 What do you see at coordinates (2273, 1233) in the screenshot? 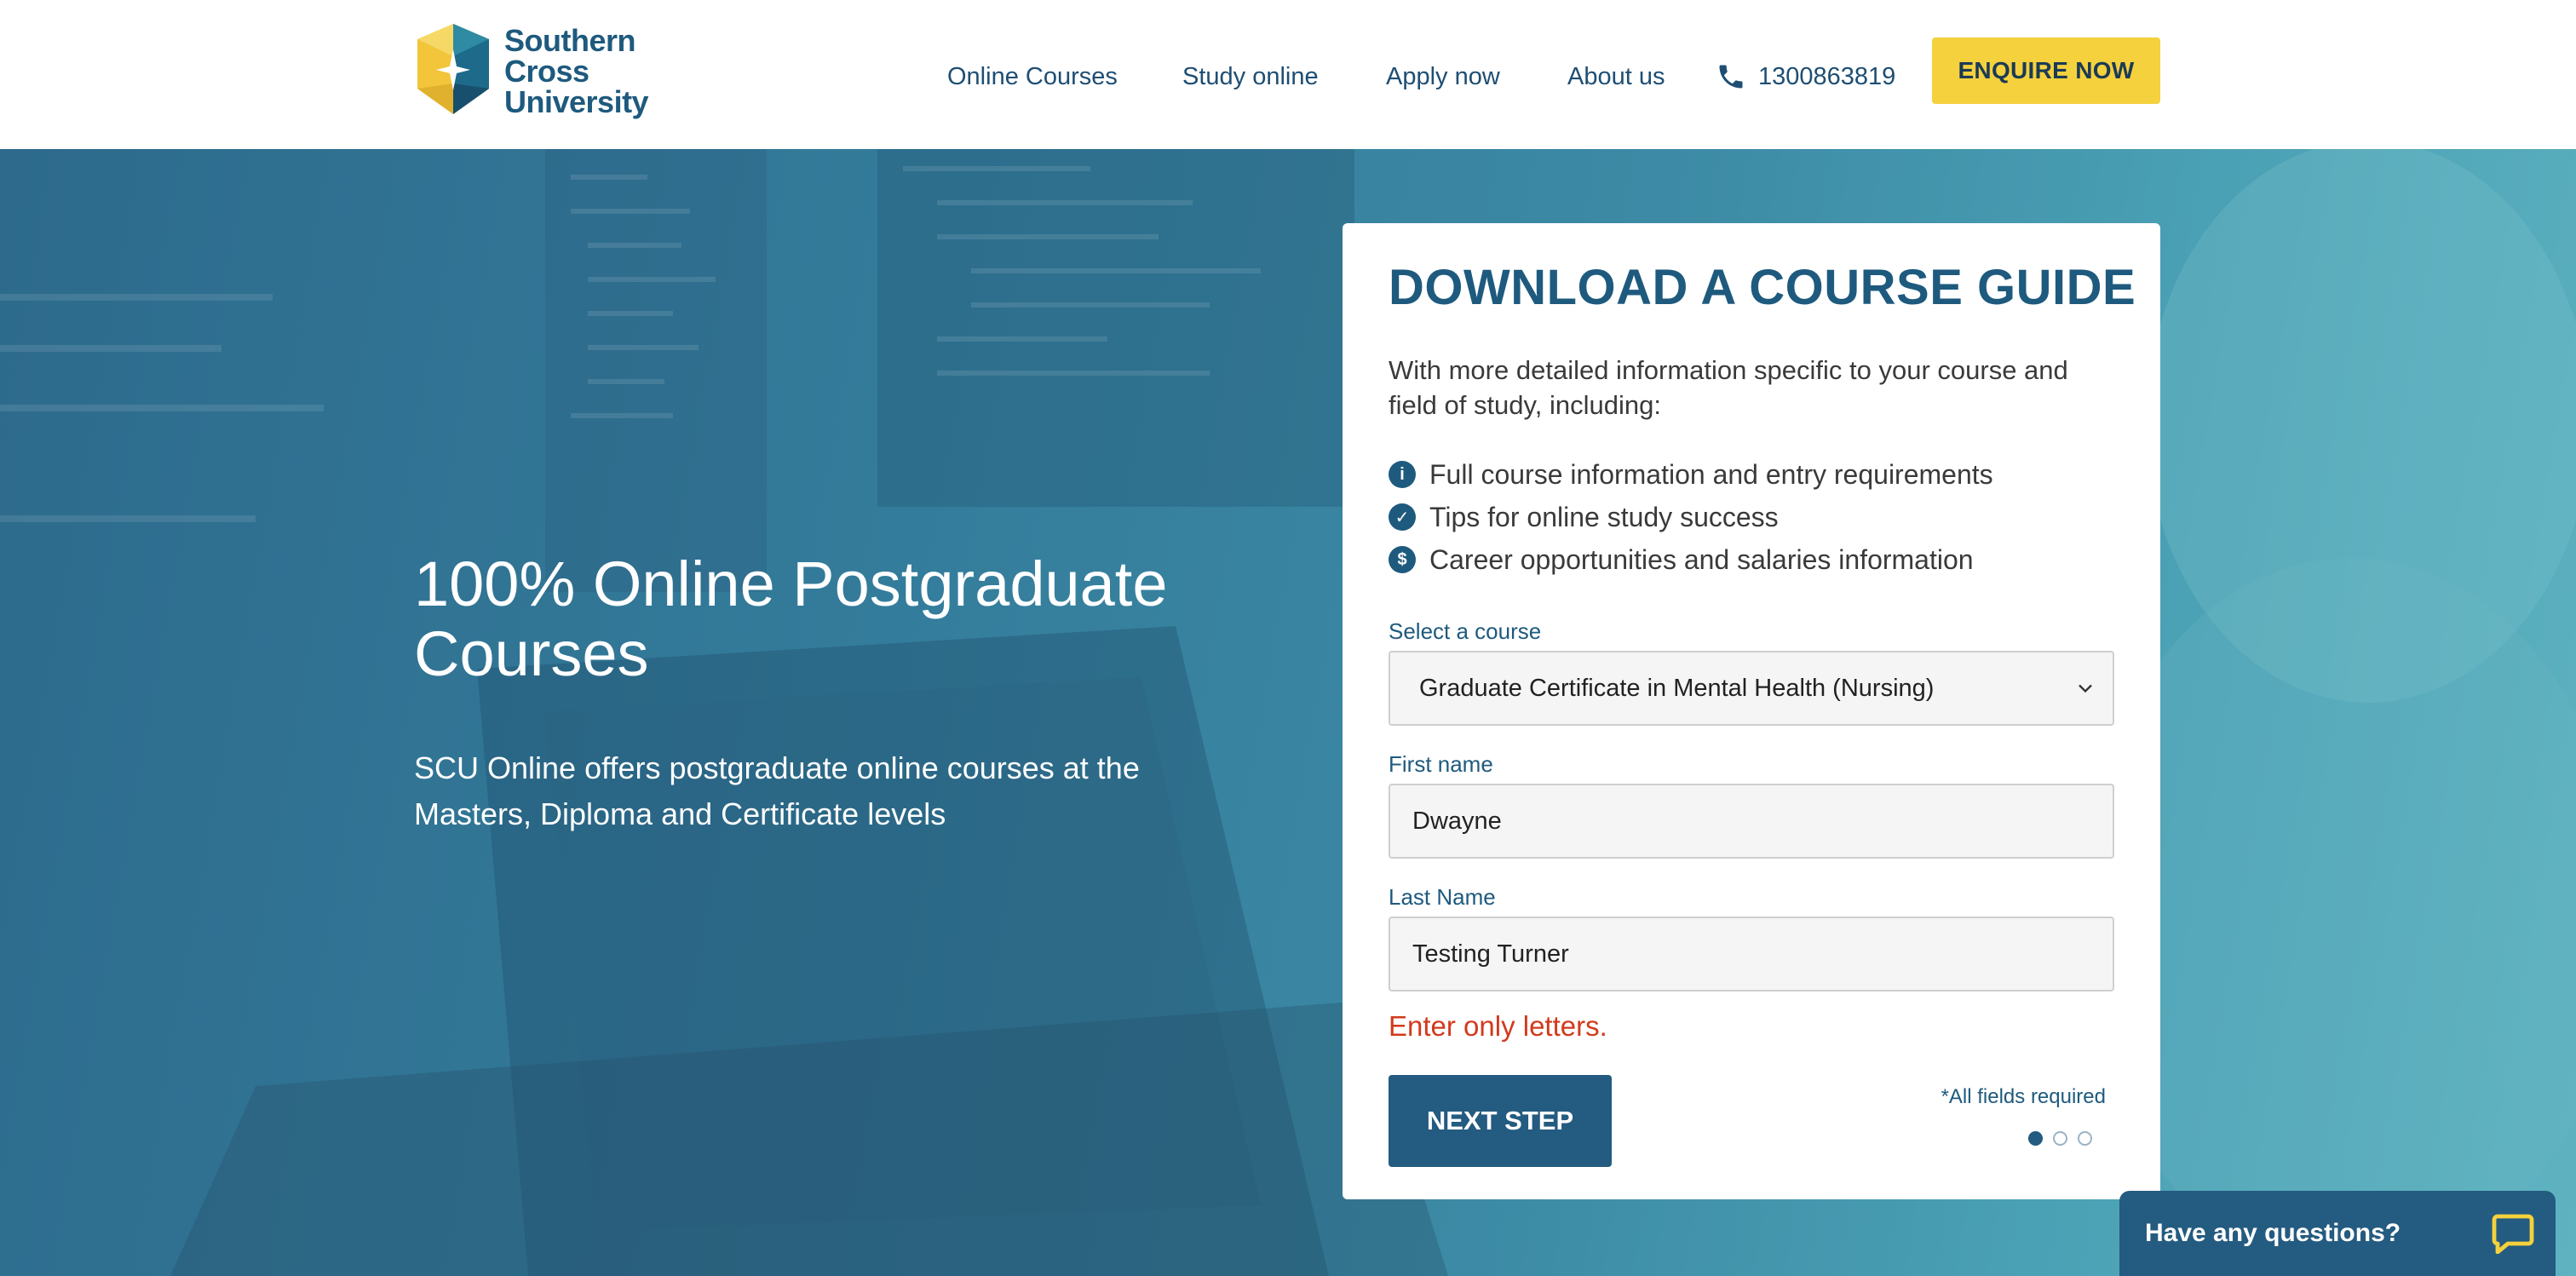
I see `chat-label: Have any questions?` at bounding box center [2273, 1233].